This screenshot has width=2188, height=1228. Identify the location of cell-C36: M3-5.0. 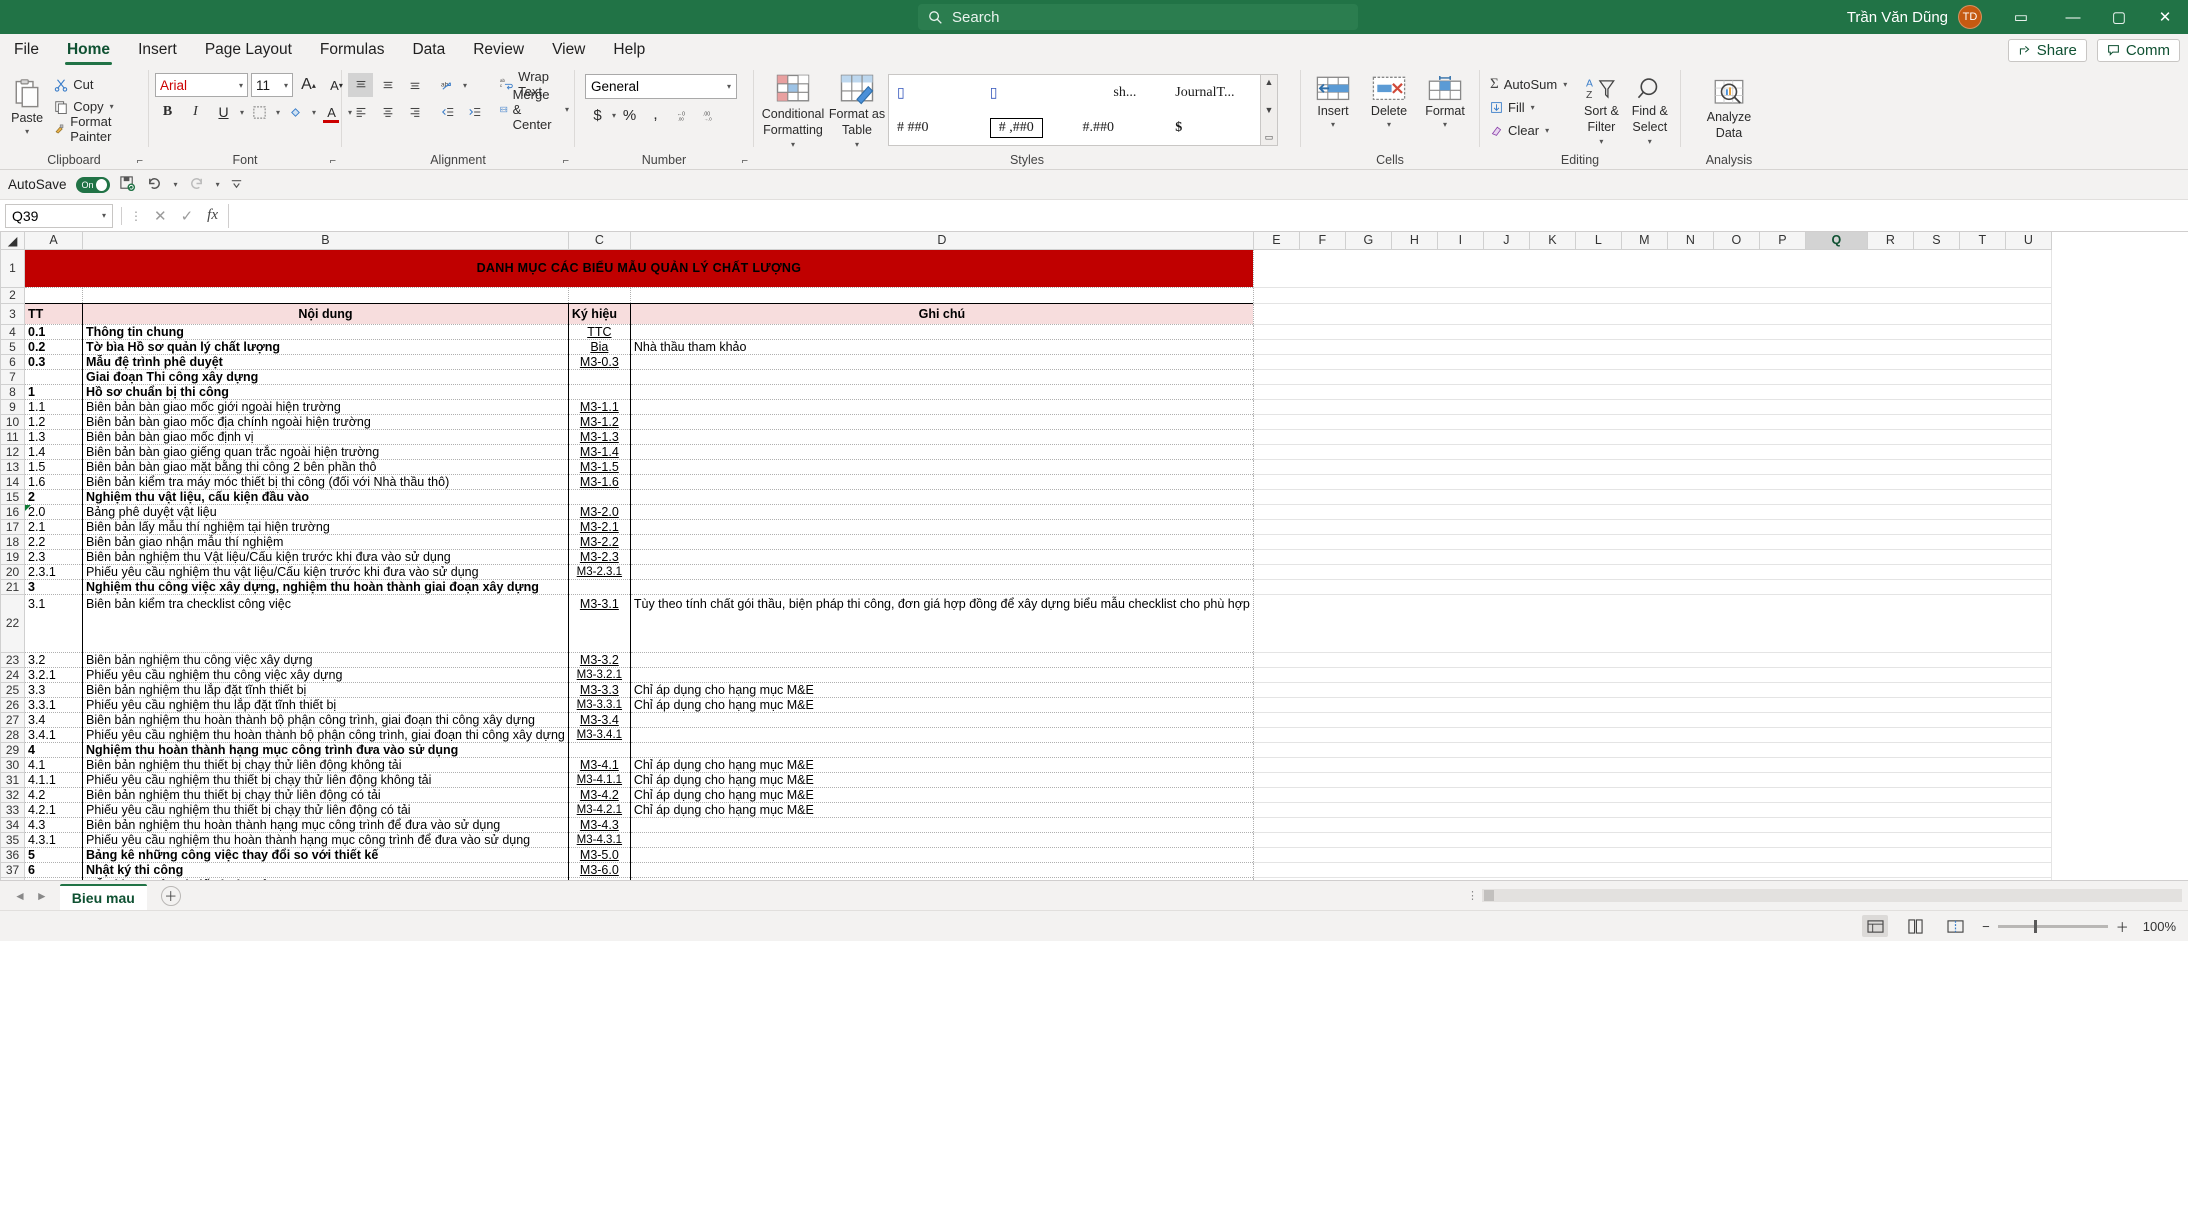
(599, 855).